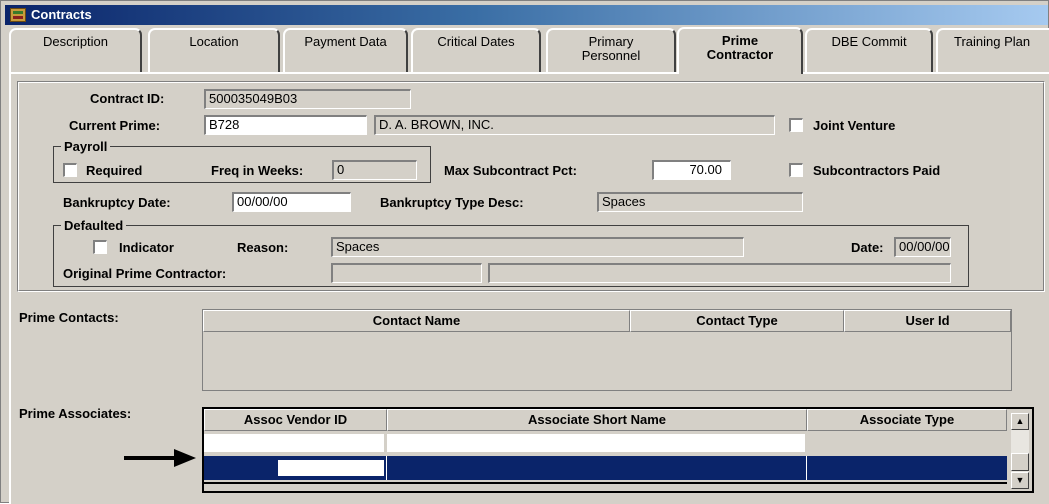 Image resolution: width=1049 pixels, height=504 pixels. Describe the element at coordinates (146, 247) in the screenshot. I see `defaulted-indicator-label: Indicator` at that location.